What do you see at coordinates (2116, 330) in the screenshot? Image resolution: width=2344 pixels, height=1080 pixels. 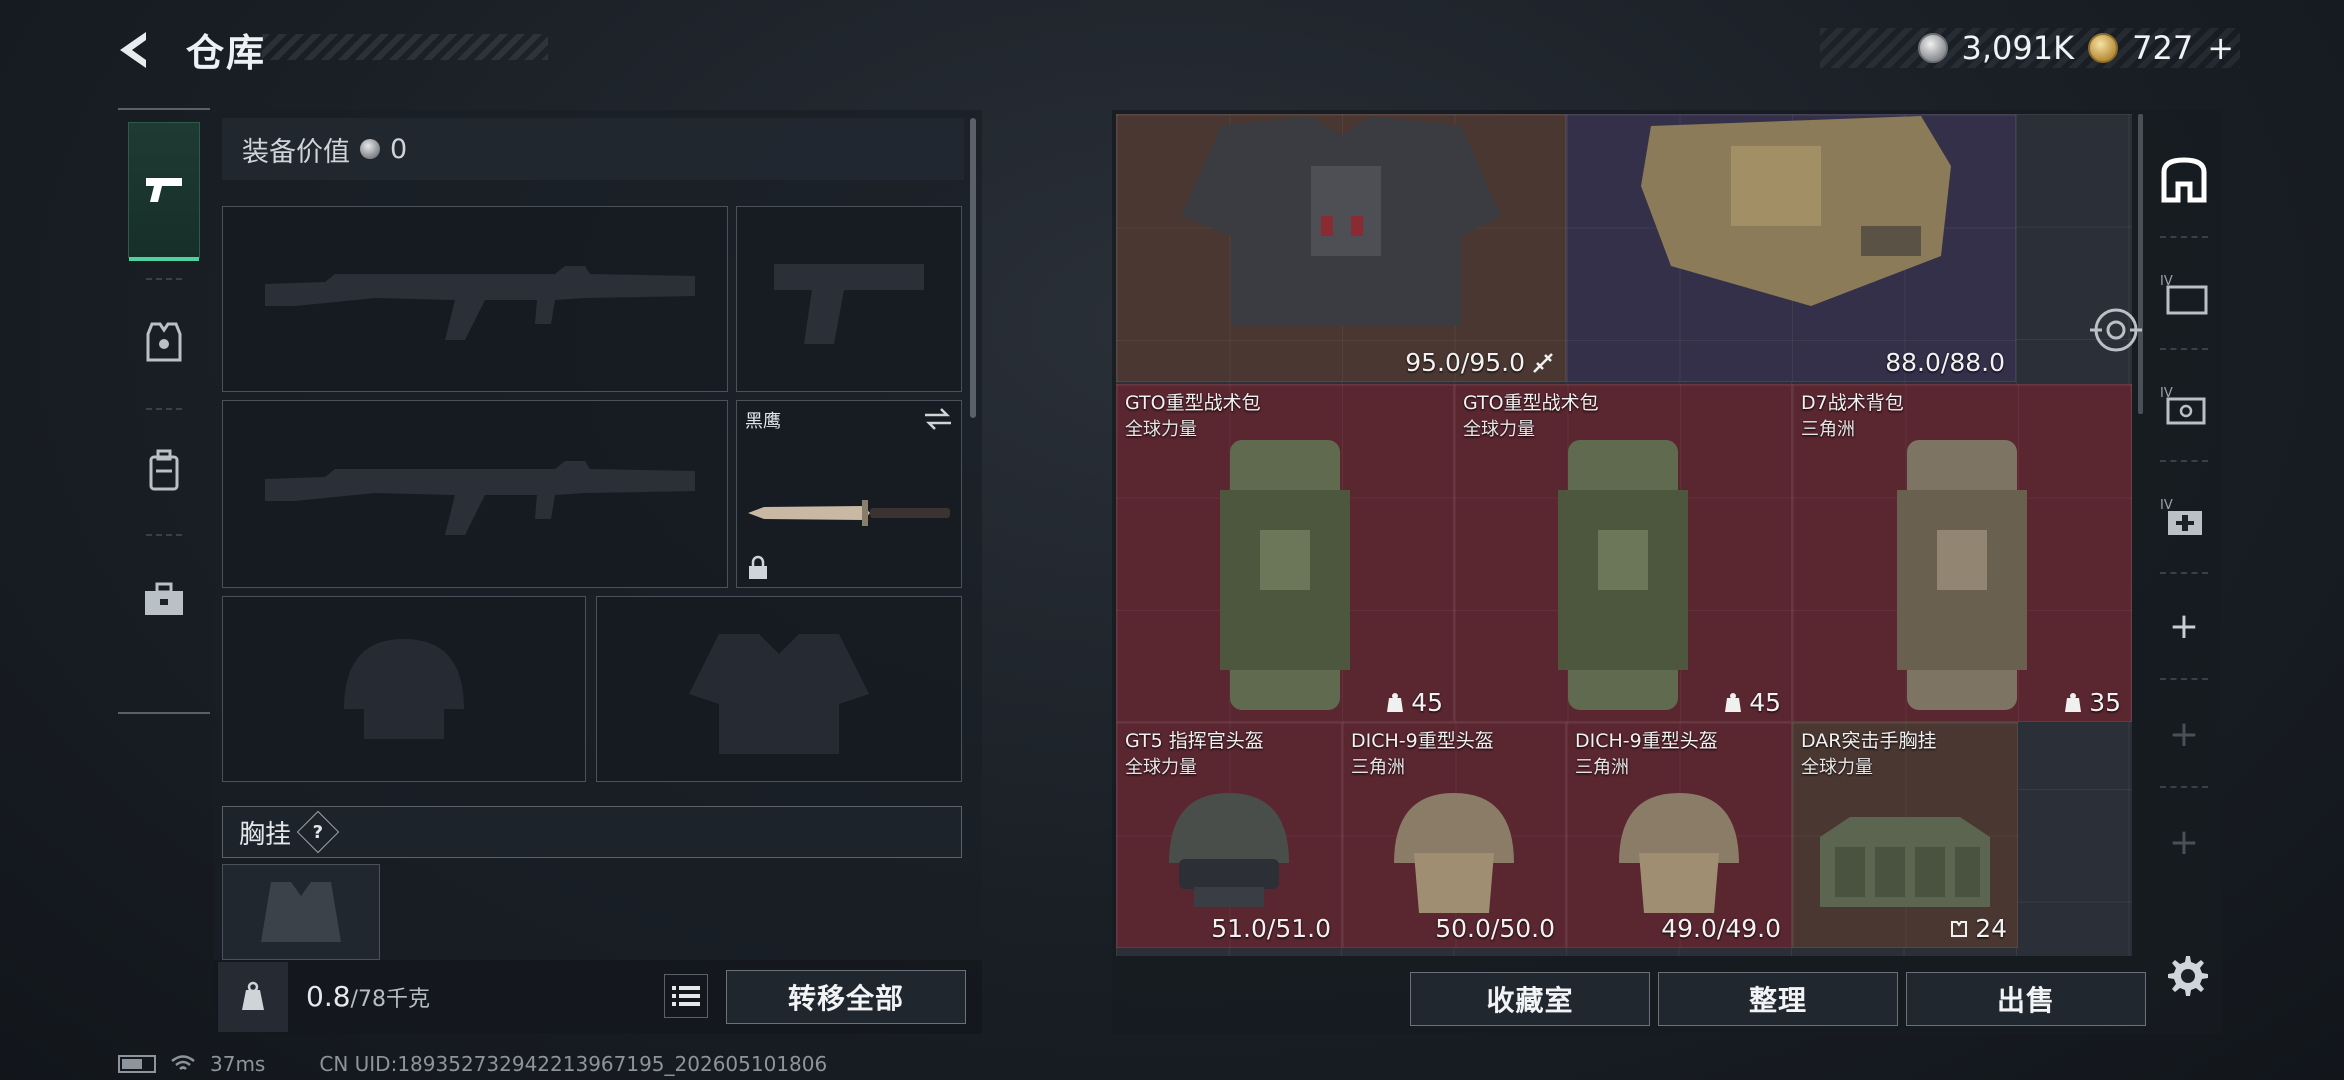 I see `scope-icon` at bounding box center [2116, 330].